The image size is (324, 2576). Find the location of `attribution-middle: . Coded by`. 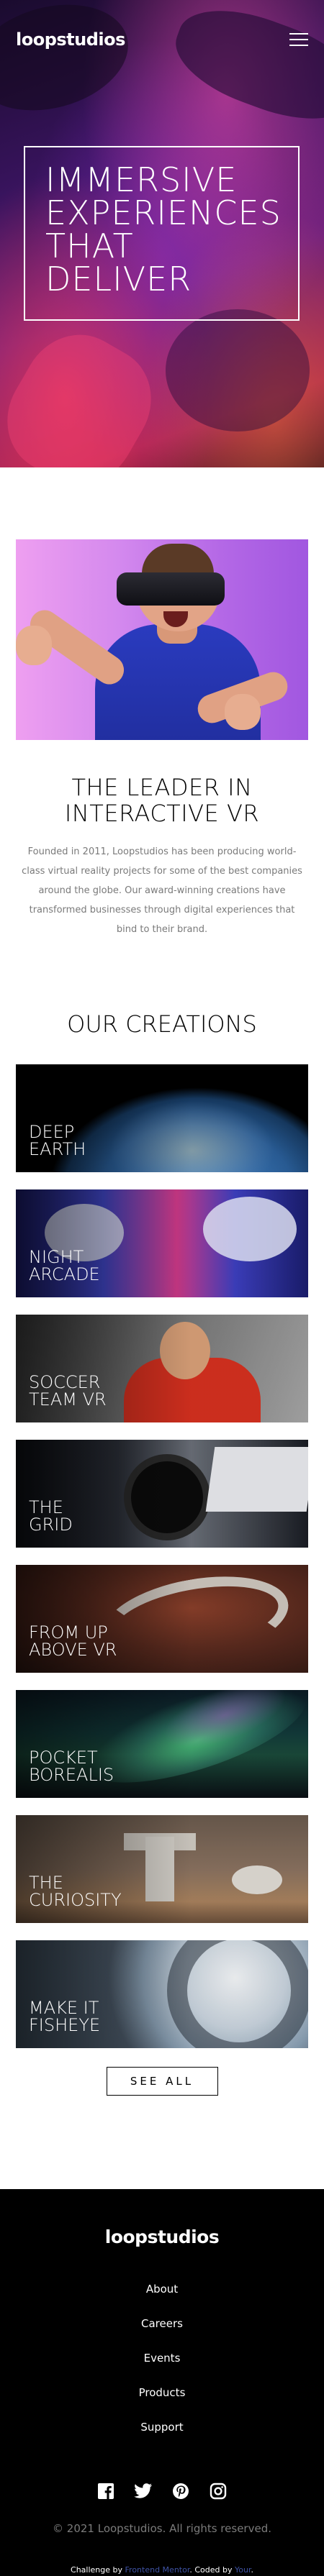

attribution-middle: . Coded by is located at coordinates (211, 2570).